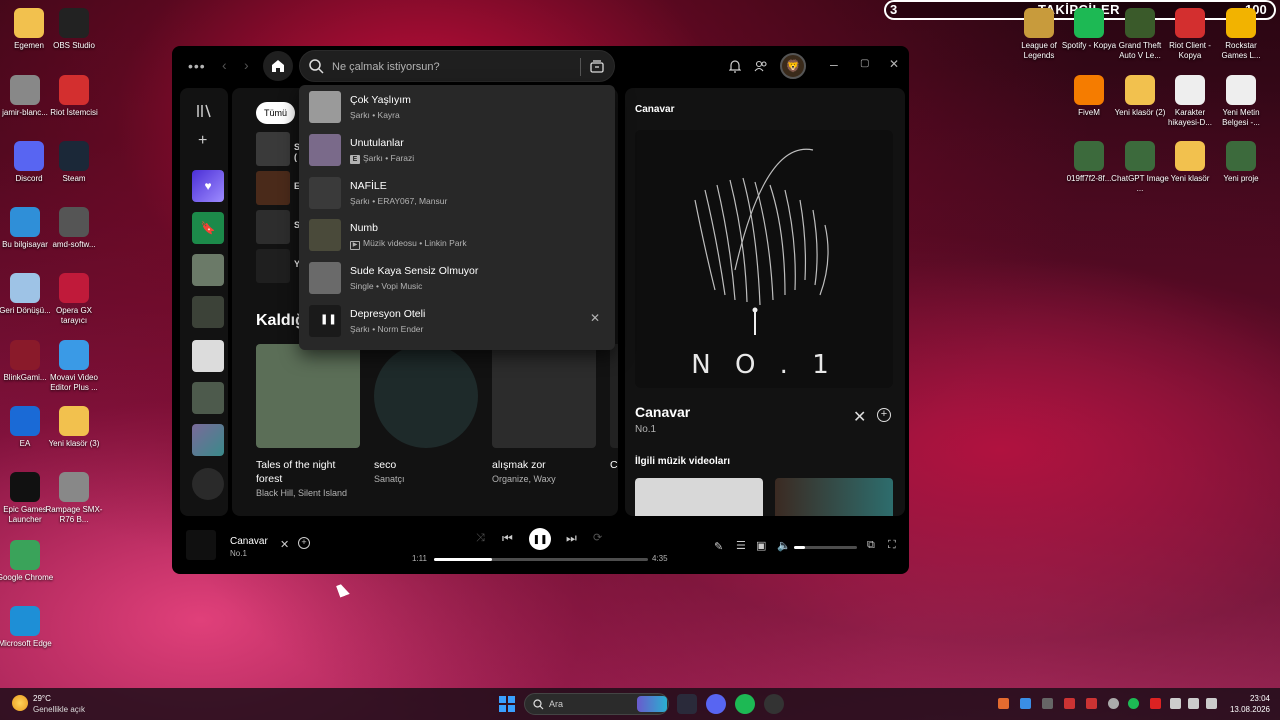  Describe the element at coordinates (745, 704) in the screenshot. I see `spotify-taskbar-icon` at that location.